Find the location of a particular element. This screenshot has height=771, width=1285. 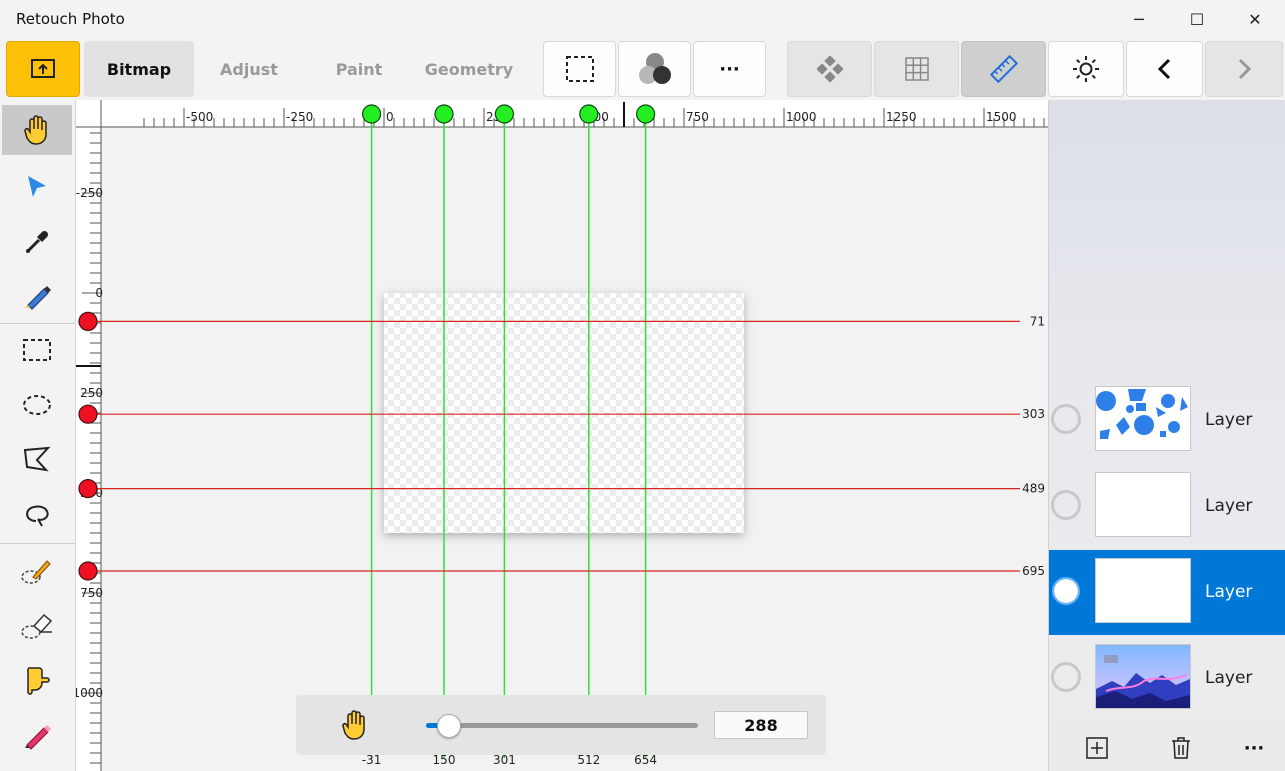

theme-button is located at coordinates (1086, 69).